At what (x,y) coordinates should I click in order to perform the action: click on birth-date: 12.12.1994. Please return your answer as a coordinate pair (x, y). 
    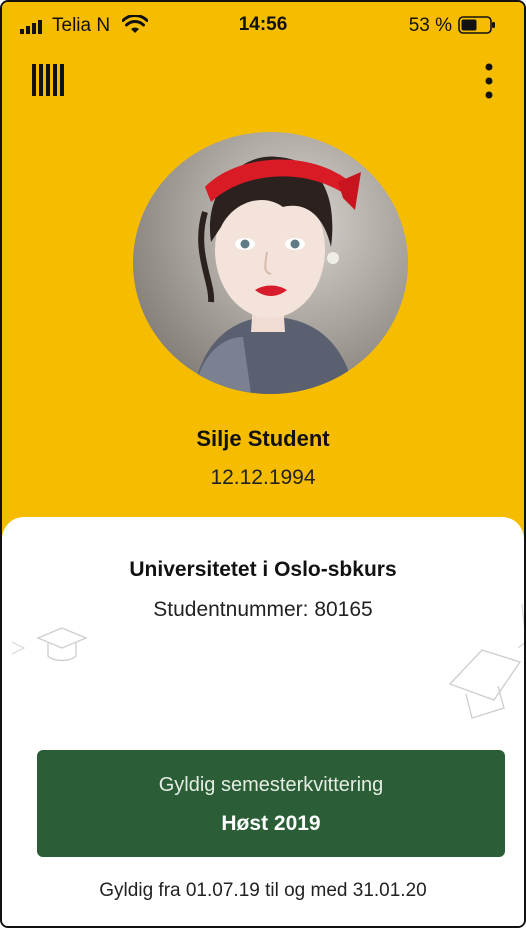
    Looking at the image, I should click on (263, 477).